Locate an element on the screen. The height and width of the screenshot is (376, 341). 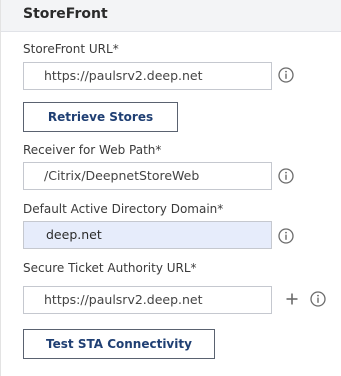
retrieve-stores-button: Retrieve Stores is located at coordinates (100, 117).